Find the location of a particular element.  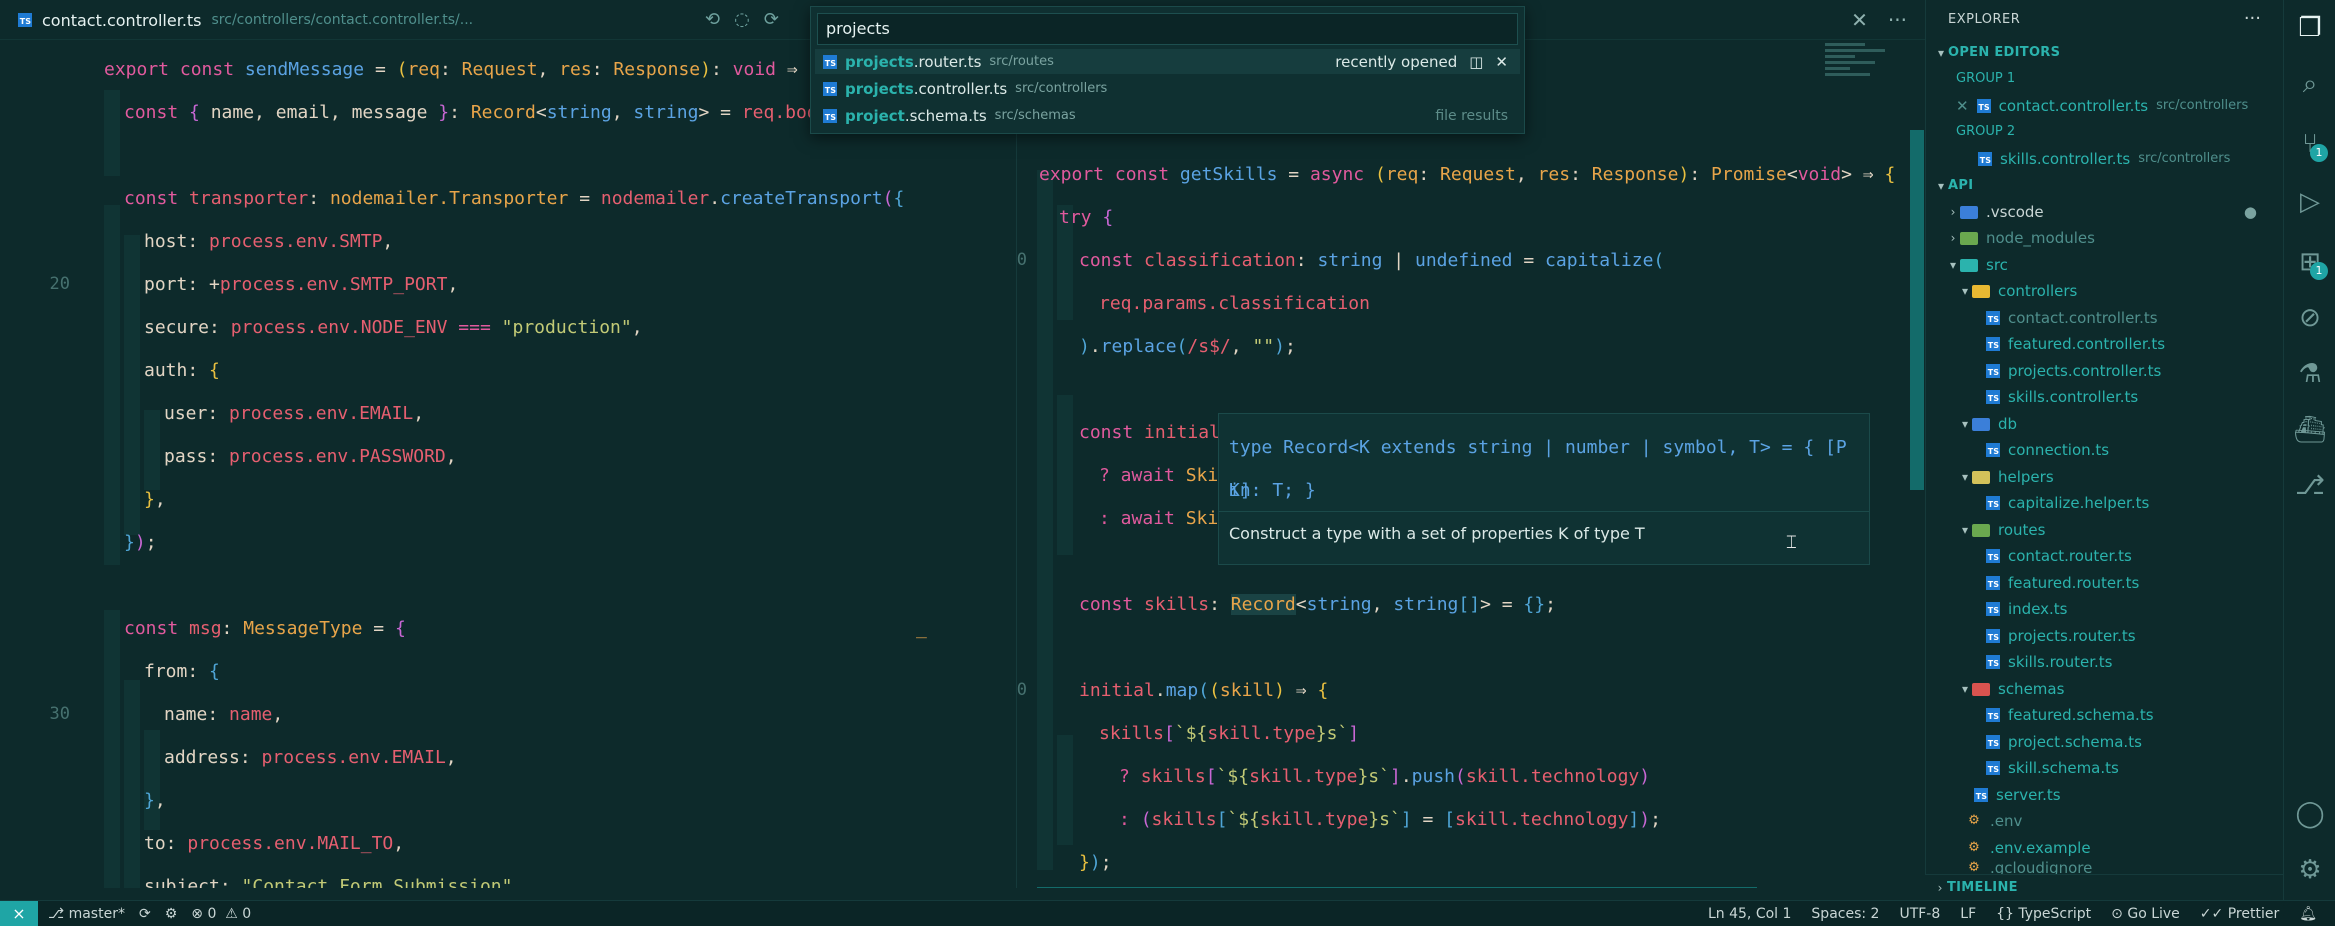

indentation: Spaces: 2 is located at coordinates (1845, 914).